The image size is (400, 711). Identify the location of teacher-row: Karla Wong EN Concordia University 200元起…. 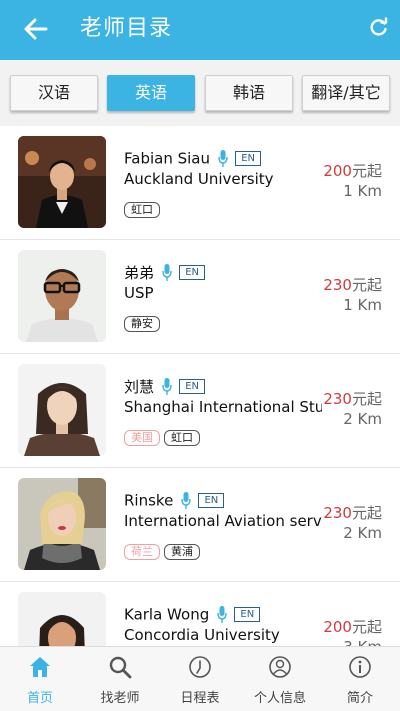
(200, 614).